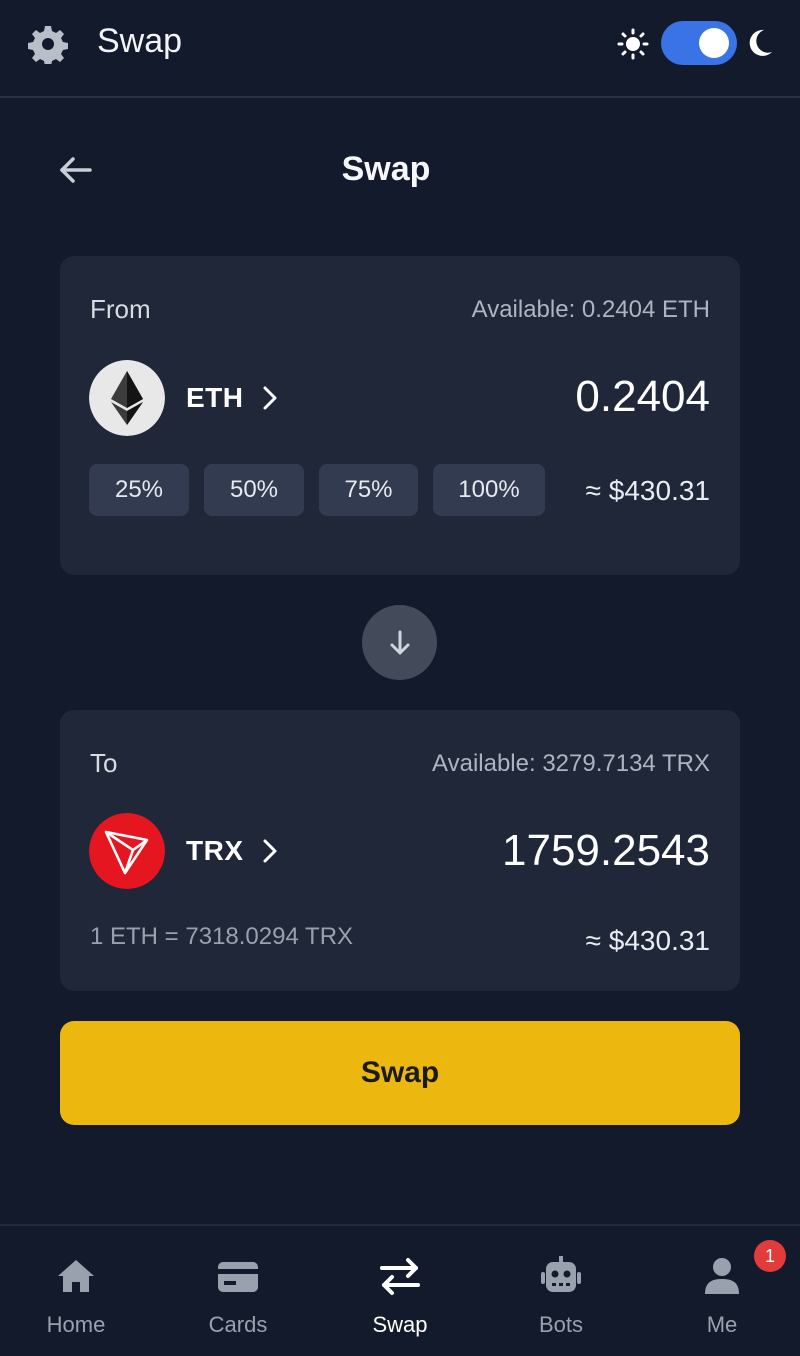  Describe the element at coordinates (215, 398) in the screenshot. I see `from-coin-selector: ETH` at that location.